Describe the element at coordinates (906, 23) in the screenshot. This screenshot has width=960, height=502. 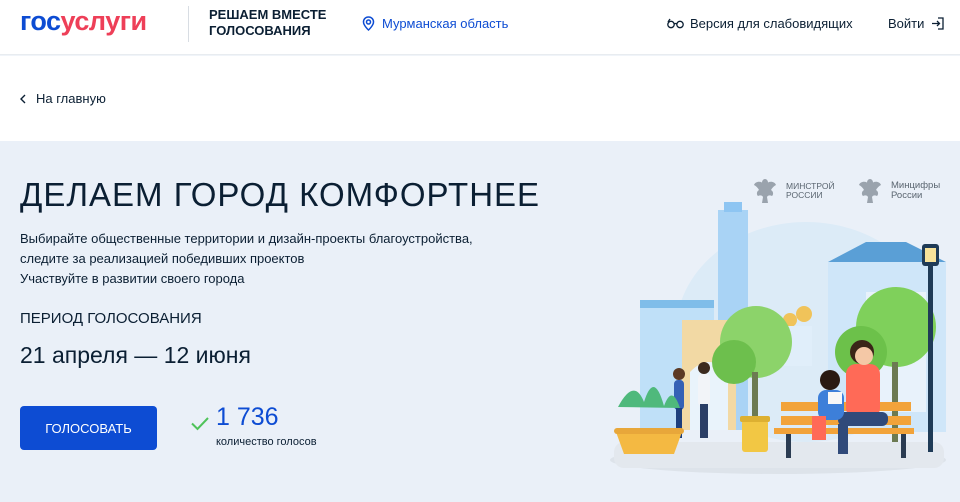
I see `login-label: Войти` at that location.